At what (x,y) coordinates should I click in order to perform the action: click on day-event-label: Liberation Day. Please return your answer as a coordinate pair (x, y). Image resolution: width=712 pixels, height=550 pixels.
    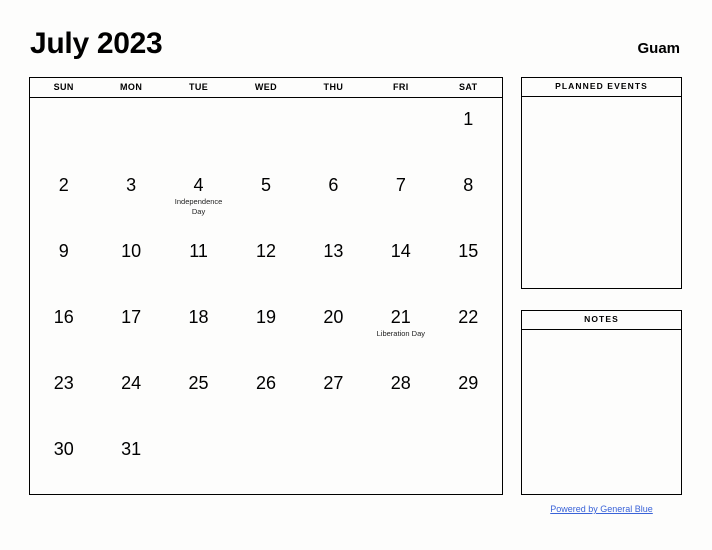
    Looking at the image, I should click on (400, 333).